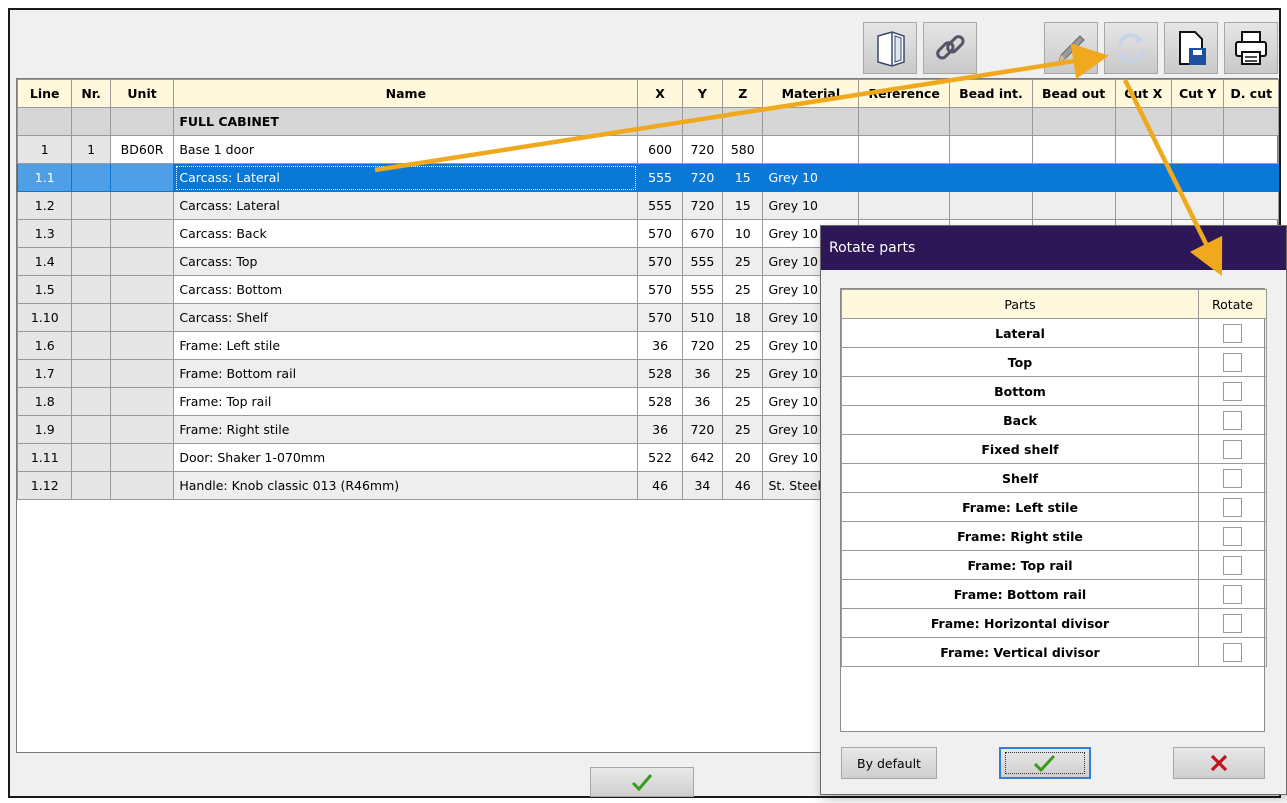 Image resolution: width=1287 pixels, height=803 pixels. I want to click on save-icon, so click(1192, 48).